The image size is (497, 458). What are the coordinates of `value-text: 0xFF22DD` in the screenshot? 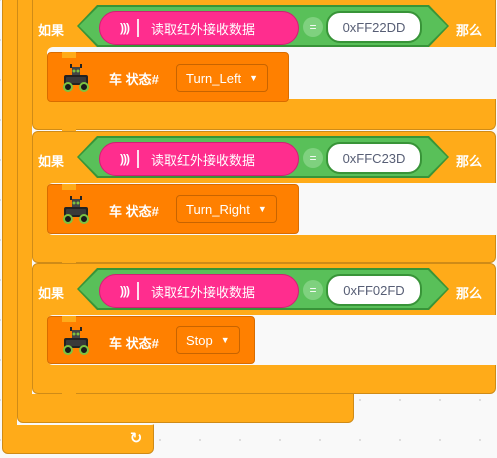 It's located at (374, 27).